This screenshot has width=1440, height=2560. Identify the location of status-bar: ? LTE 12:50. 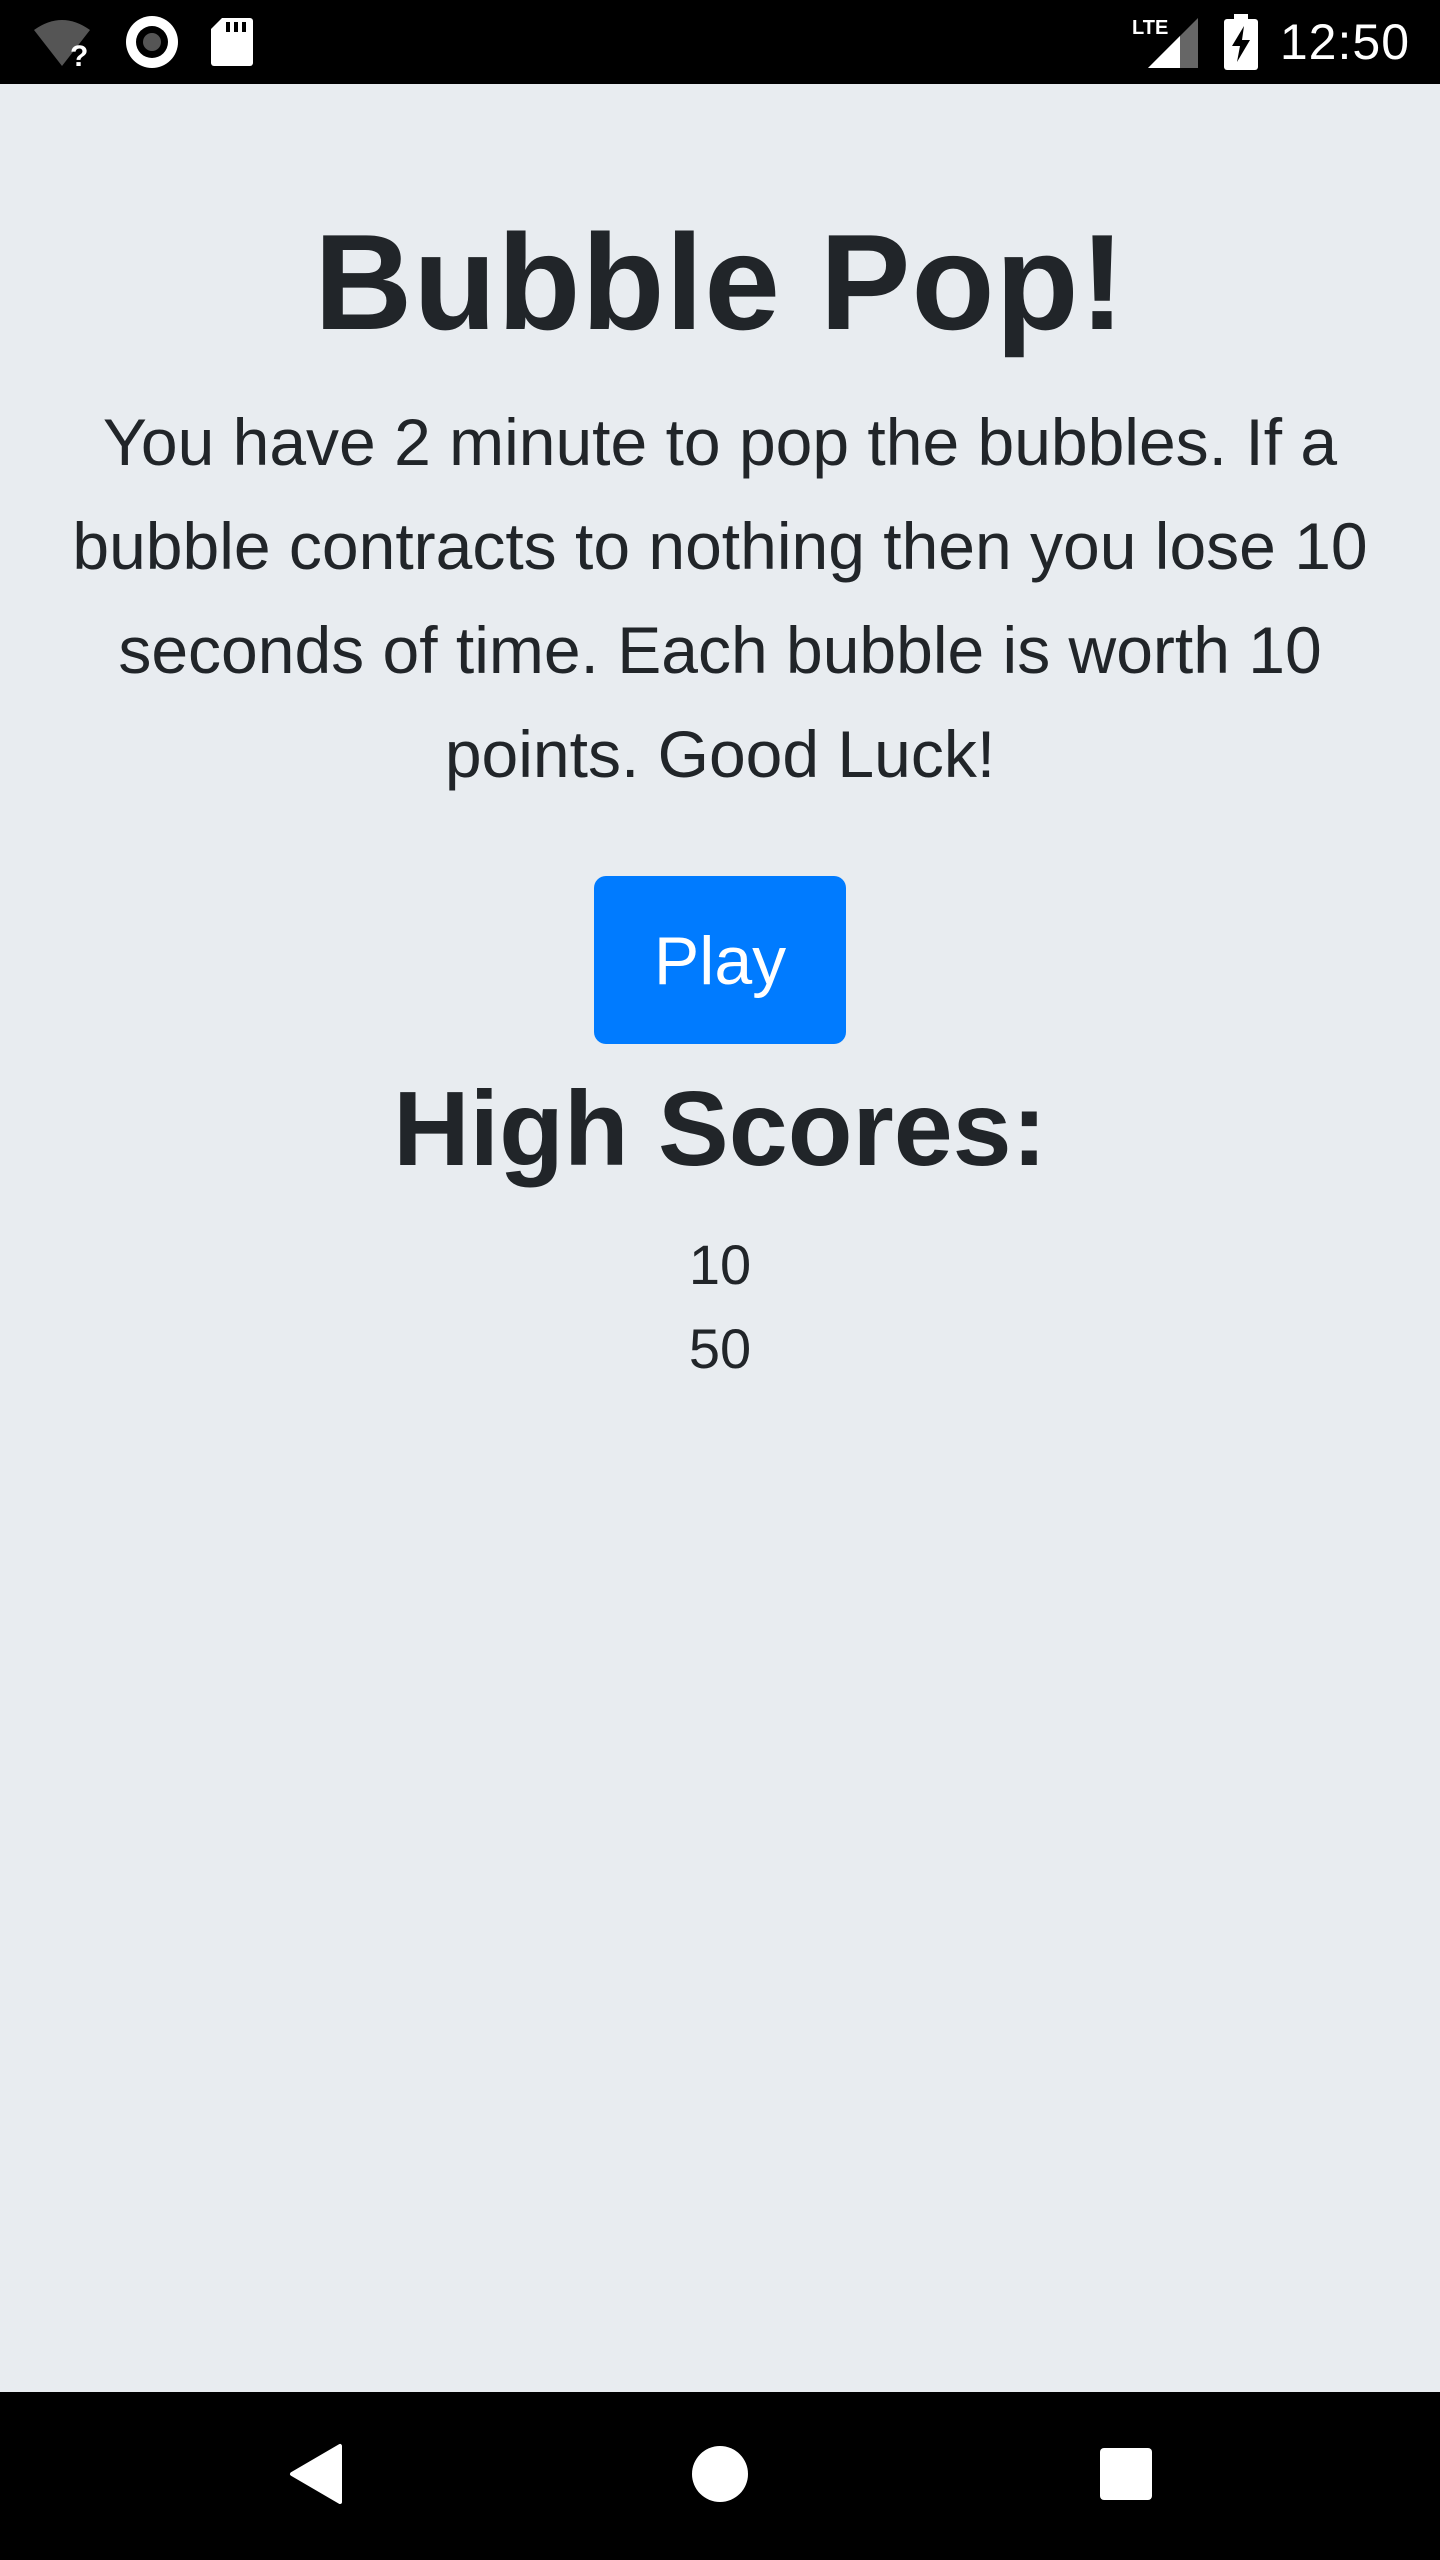
(720, 42).